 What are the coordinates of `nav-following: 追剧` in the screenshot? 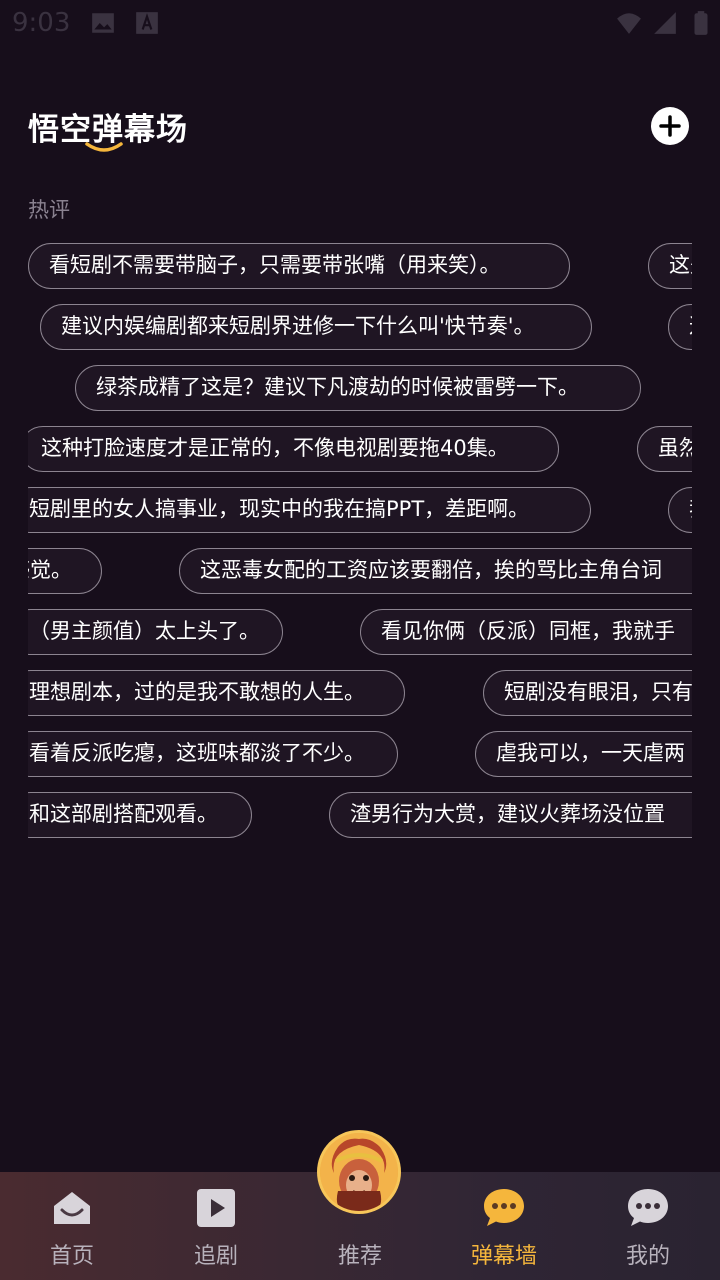 It's located at (216, 1226).